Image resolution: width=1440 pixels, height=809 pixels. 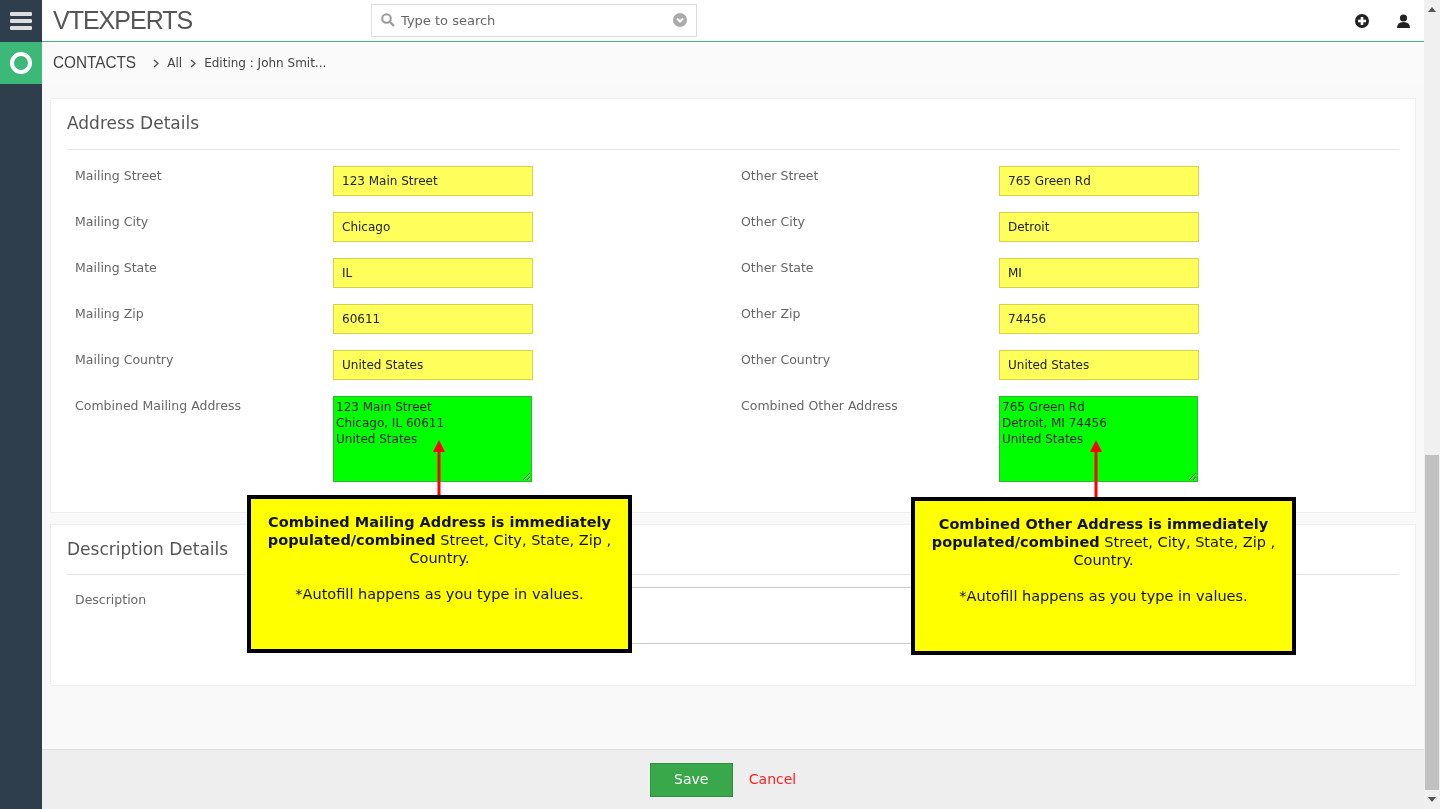 What do you see at coordinates (112, 221) in the screenshot?
I see `field-label: Mailing City` at bounding box center [112, 221].